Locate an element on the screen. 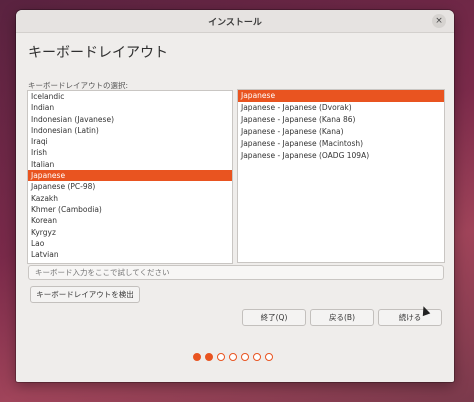 This screenshot has height=402, width=474. list-item: Italian is located at coordinates (130, 164).